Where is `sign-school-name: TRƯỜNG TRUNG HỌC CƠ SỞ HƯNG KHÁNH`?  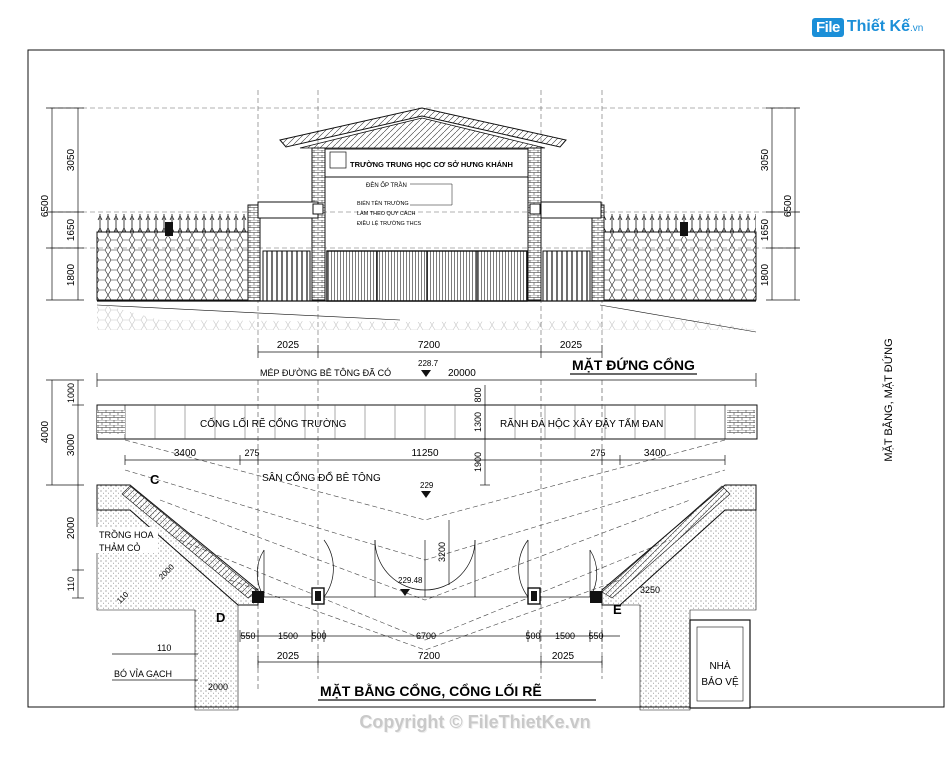
sign-school-name: TRƯỜNG TRUNG HỌC CƠ SỞ HƯNG KHÁNH is located at coordinates (431, 164).